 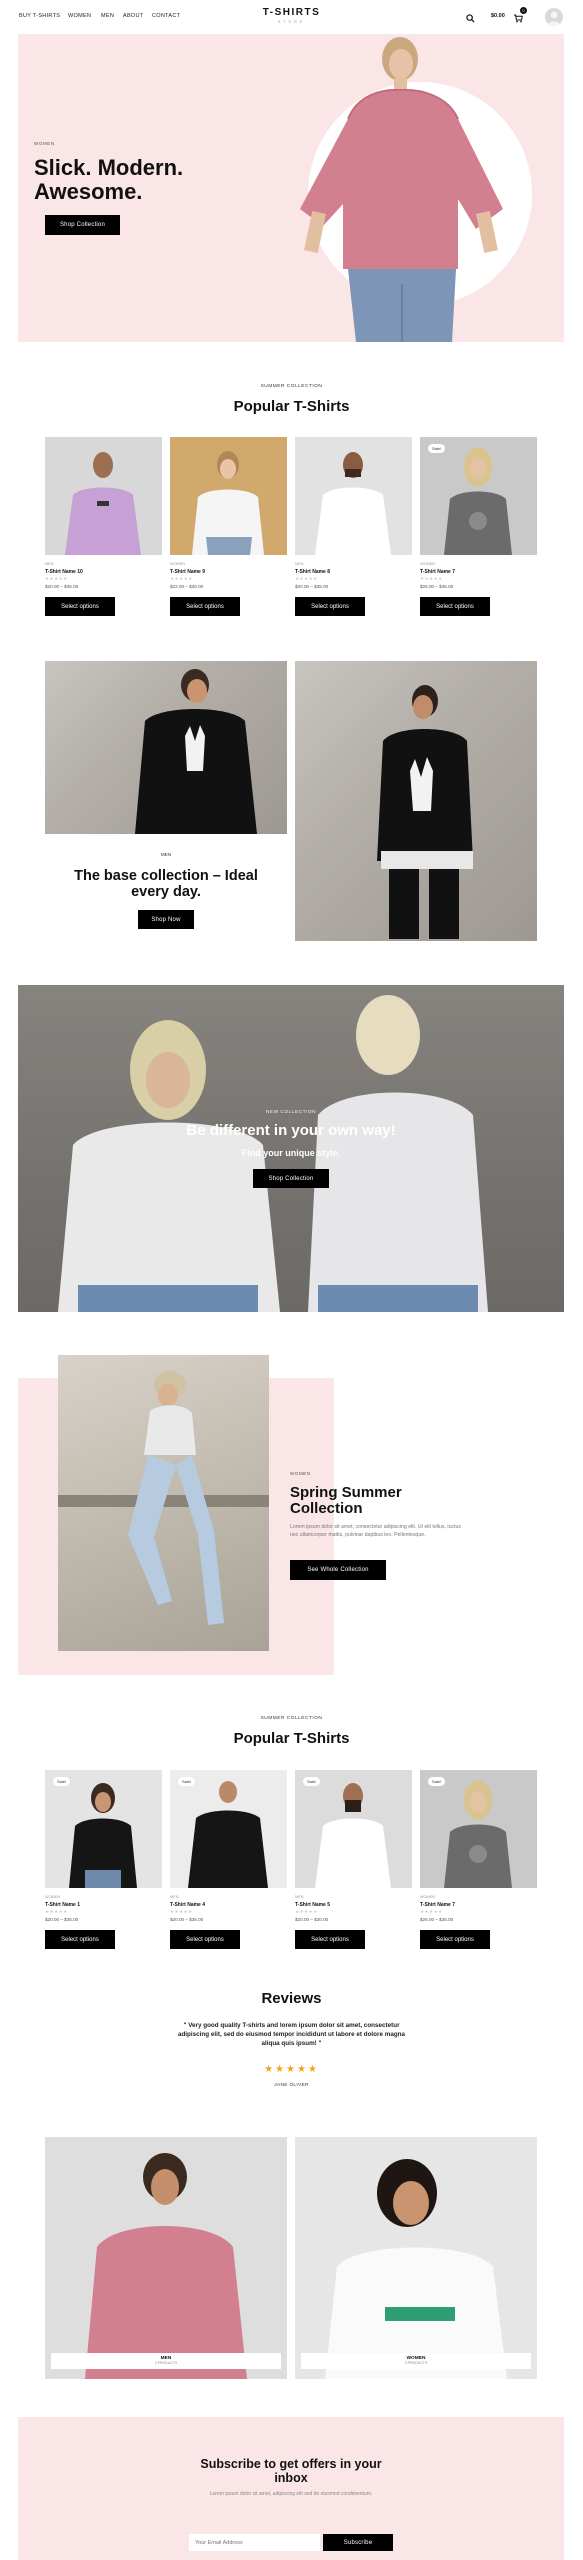 I want to click on product-price: $22.00 – $30.00, so click(x=187, y=586).